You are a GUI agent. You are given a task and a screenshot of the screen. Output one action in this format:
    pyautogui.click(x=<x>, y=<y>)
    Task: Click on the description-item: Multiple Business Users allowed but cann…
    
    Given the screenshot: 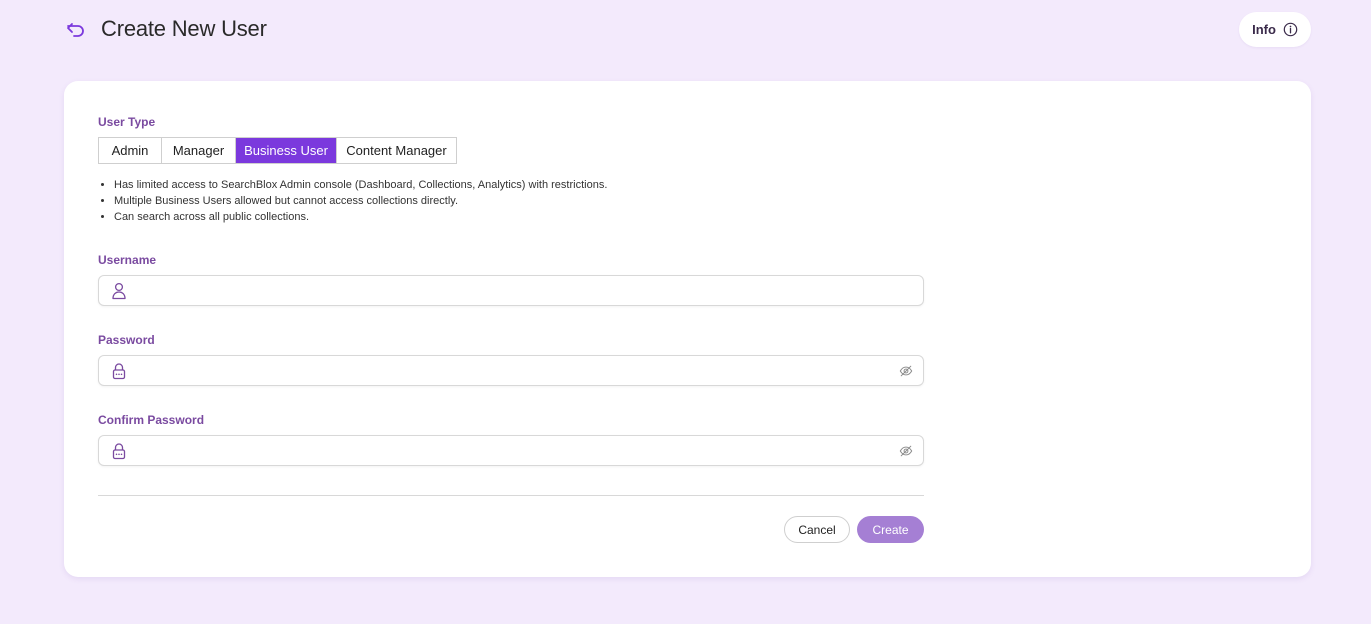 What is the action you would take?
    pyautogui.click(x=360, y=201)
    